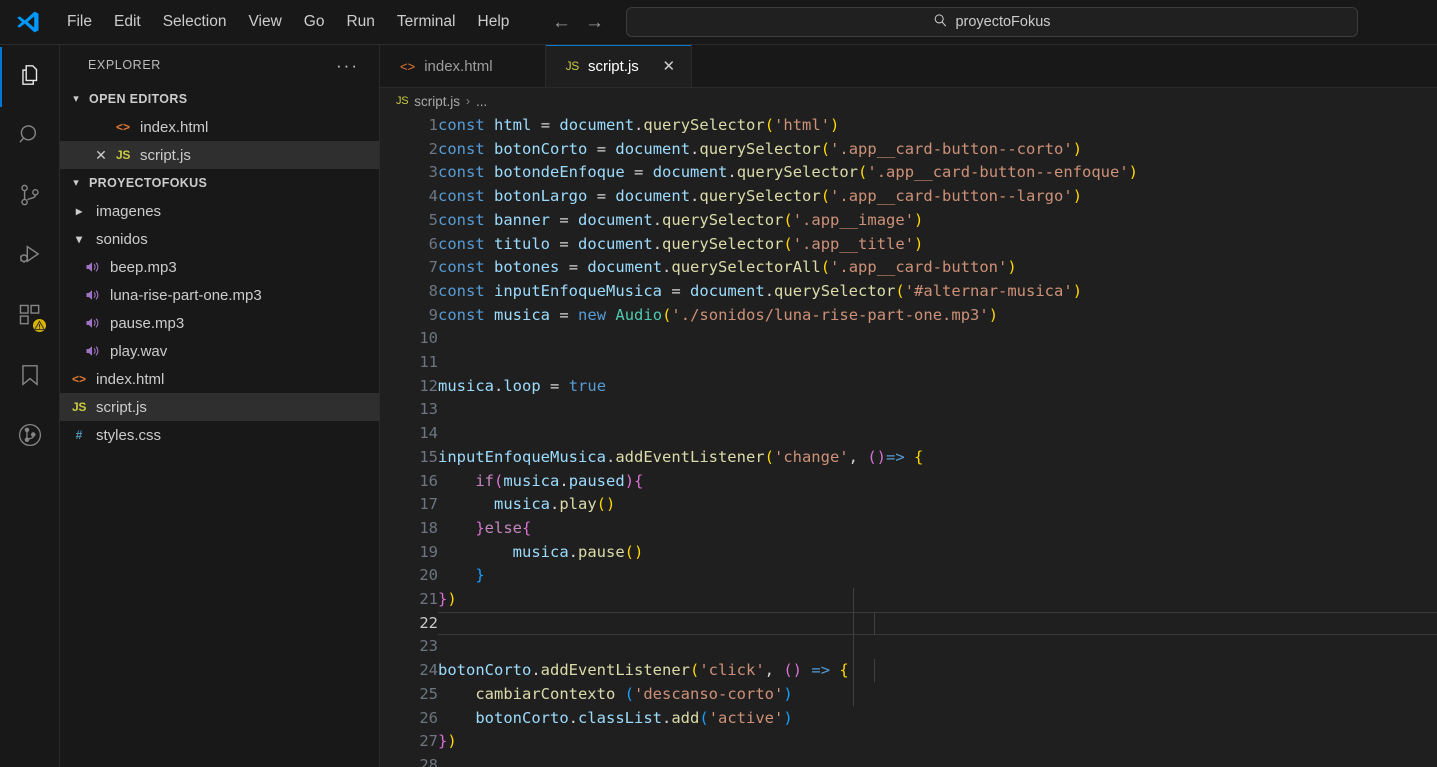  What do you see at coordinates (937, 695) in the screenshot?
I see `line-content: cambiarContexto ('descanso-corto')` at bounding box center [937, 695].